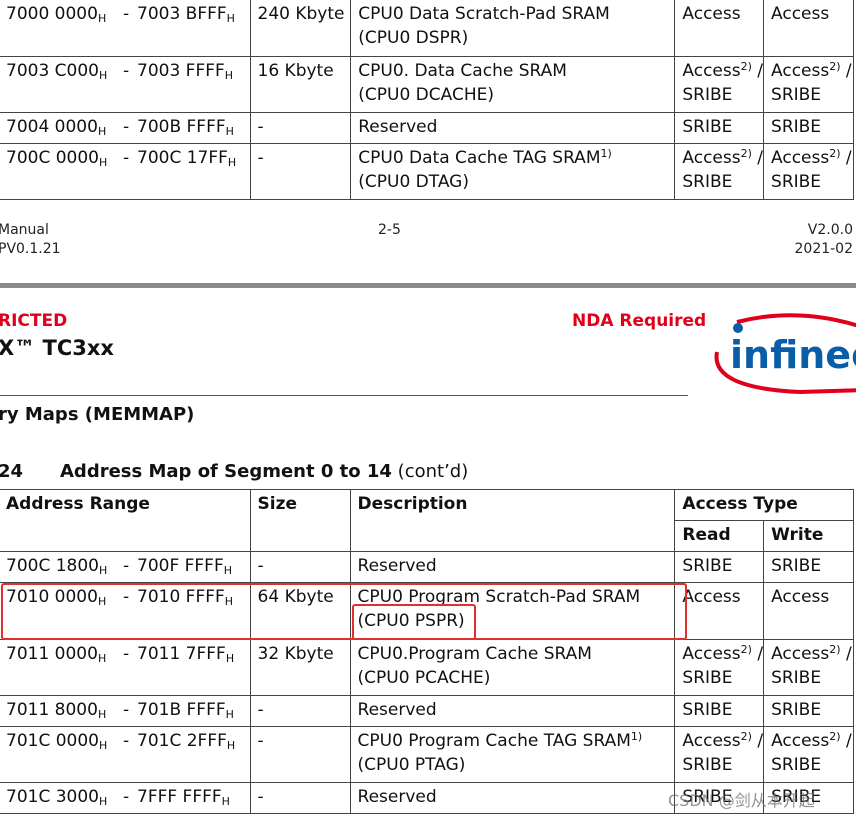 This screenshot has width=856, height=817. I want to click on write-access-cell: Access, so click(808, 28).